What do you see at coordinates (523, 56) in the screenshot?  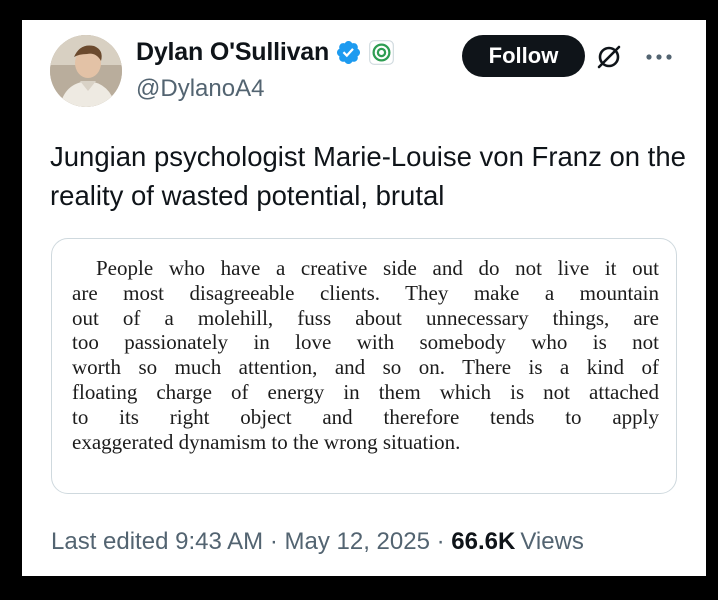 I see `follow-button: Follow` at bounding box center [523, 56].